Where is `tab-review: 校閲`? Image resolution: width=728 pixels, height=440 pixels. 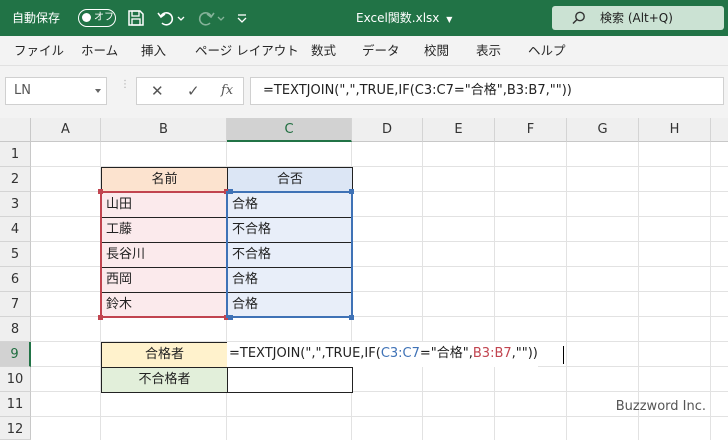 tab-review: 校閲 is located at coordinates (436, 51).